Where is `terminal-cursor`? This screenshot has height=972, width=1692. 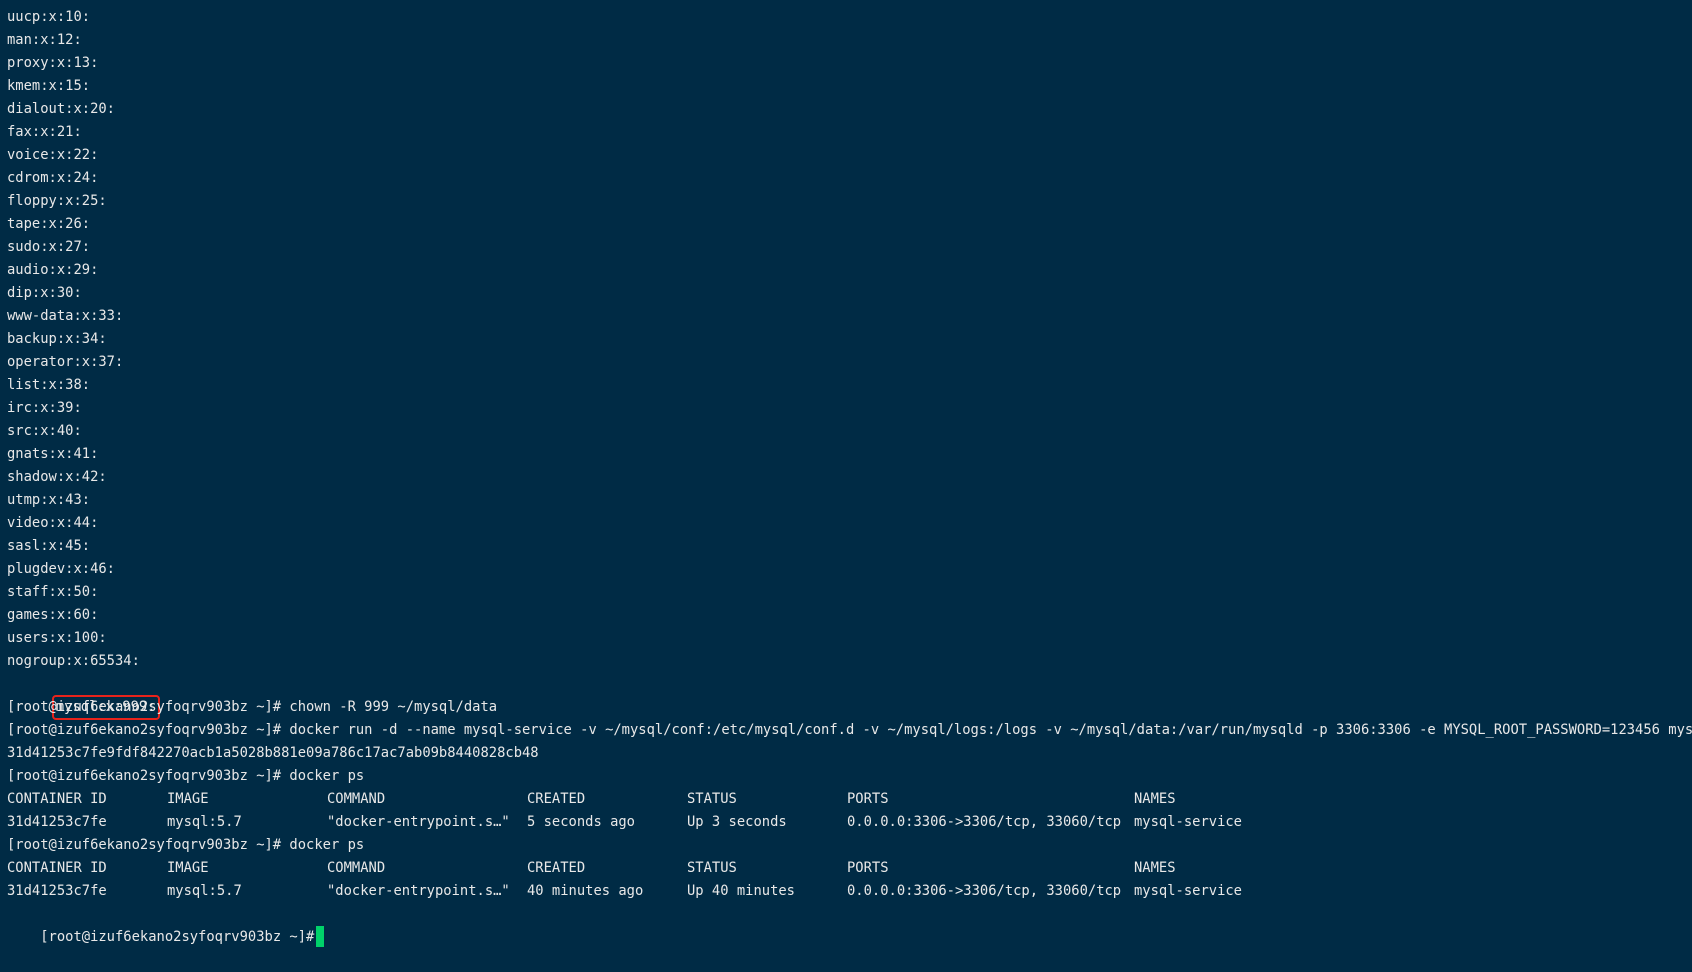
terminal-cursor is located at coordinates (320, 936).